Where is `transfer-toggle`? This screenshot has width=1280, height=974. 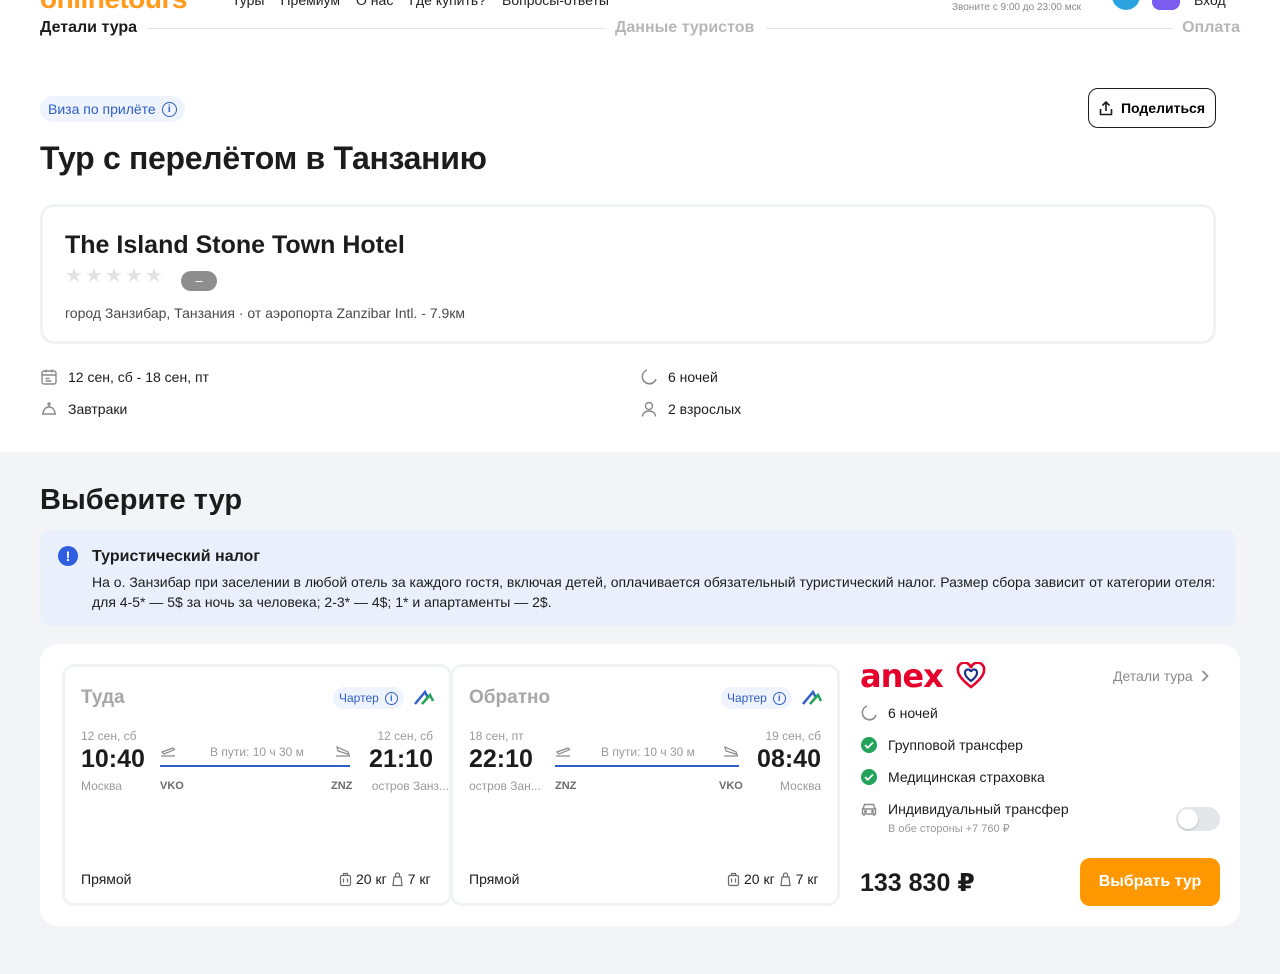 transfer-toggle is located at coordinates (1198, 819).